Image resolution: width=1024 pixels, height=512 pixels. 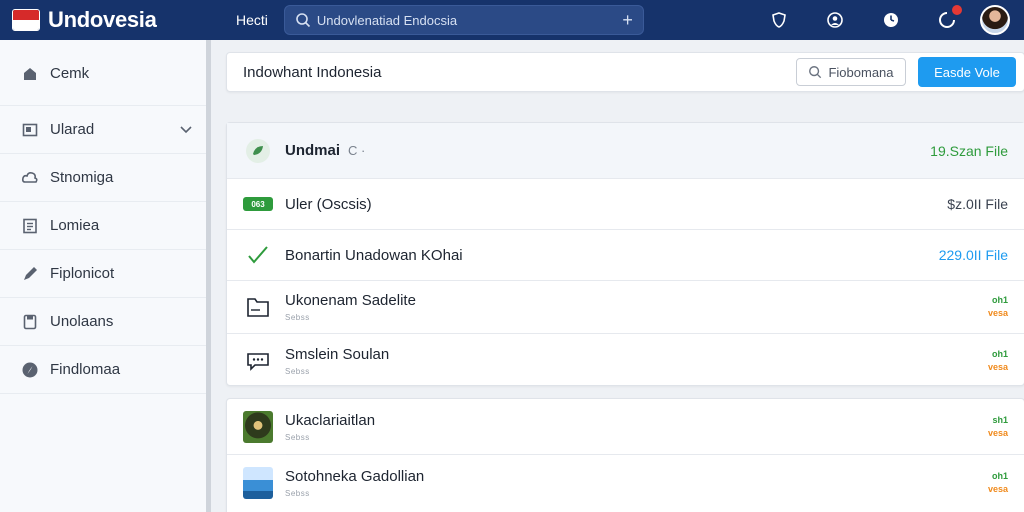 What do you see at coordinates (30, 322) in the screenshot?
I see `document-icon` at bounding box center [30, 322].